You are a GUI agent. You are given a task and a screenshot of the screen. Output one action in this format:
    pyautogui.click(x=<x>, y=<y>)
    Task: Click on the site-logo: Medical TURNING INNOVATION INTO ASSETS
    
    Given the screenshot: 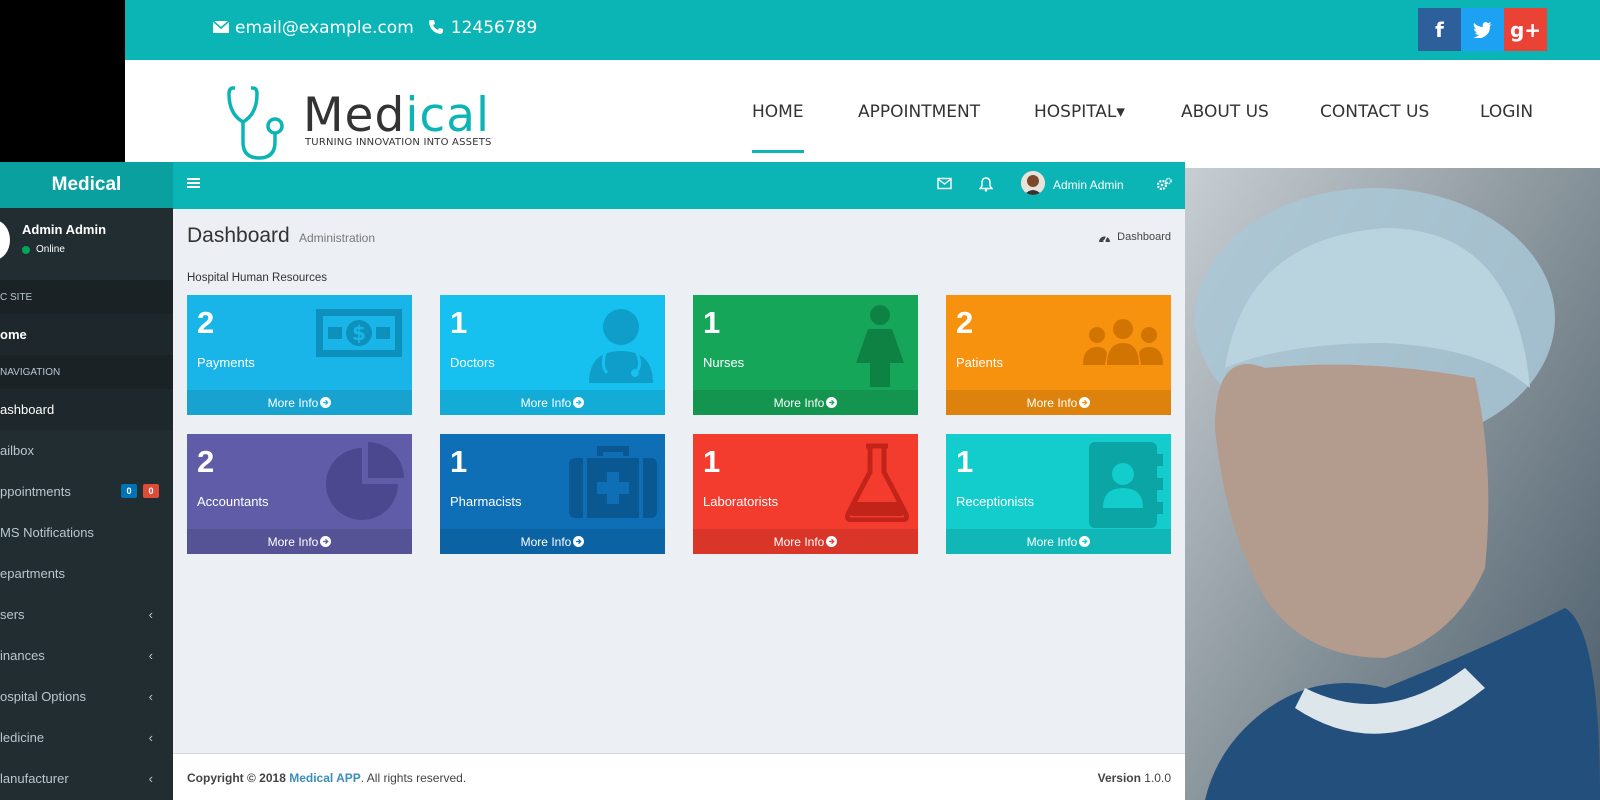 What is the action you would take?
    pyautogui.click(x=367, y=124)
    